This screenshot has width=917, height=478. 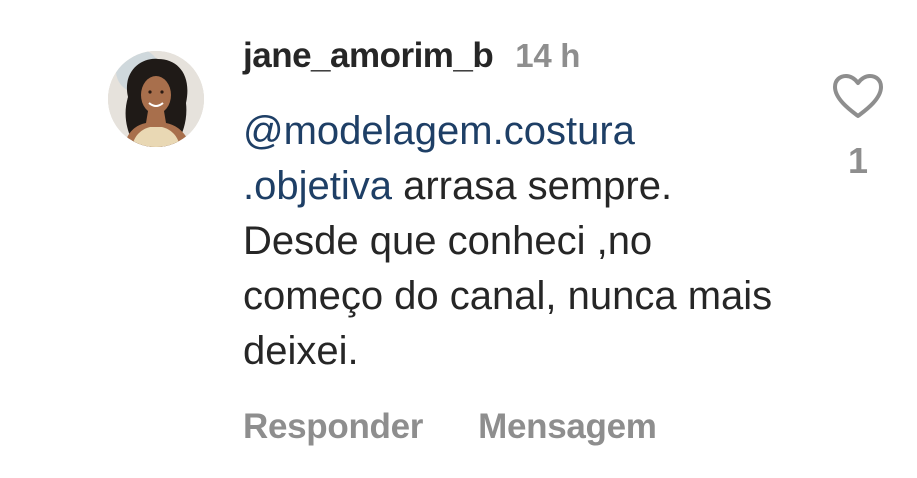 What do you see at coordinates (368, 56) in the screenshot?
I see `username-link: jane_amorim_b` at bounding box center [368, 56].